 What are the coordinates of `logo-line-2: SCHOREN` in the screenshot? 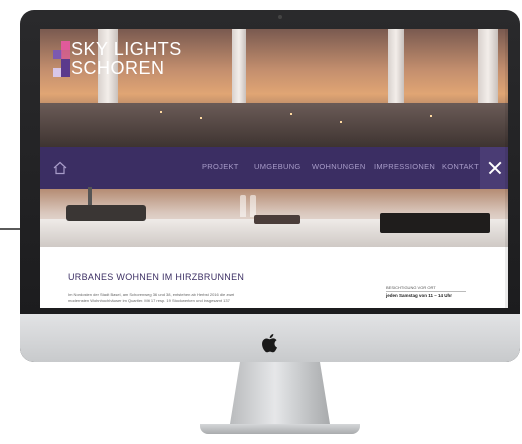 It's located at (118, 68).